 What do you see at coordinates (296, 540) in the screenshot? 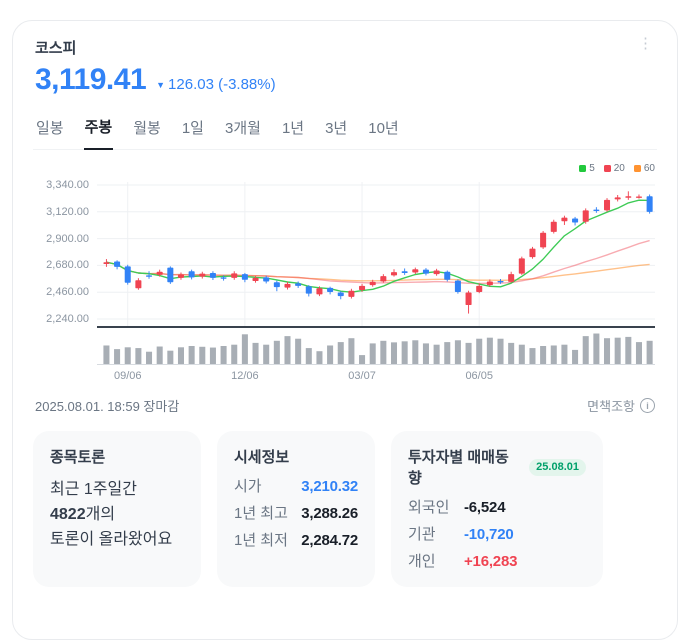
I see `quote-row: 1년 최저 2,284.72` at bounding box center [296, 540].